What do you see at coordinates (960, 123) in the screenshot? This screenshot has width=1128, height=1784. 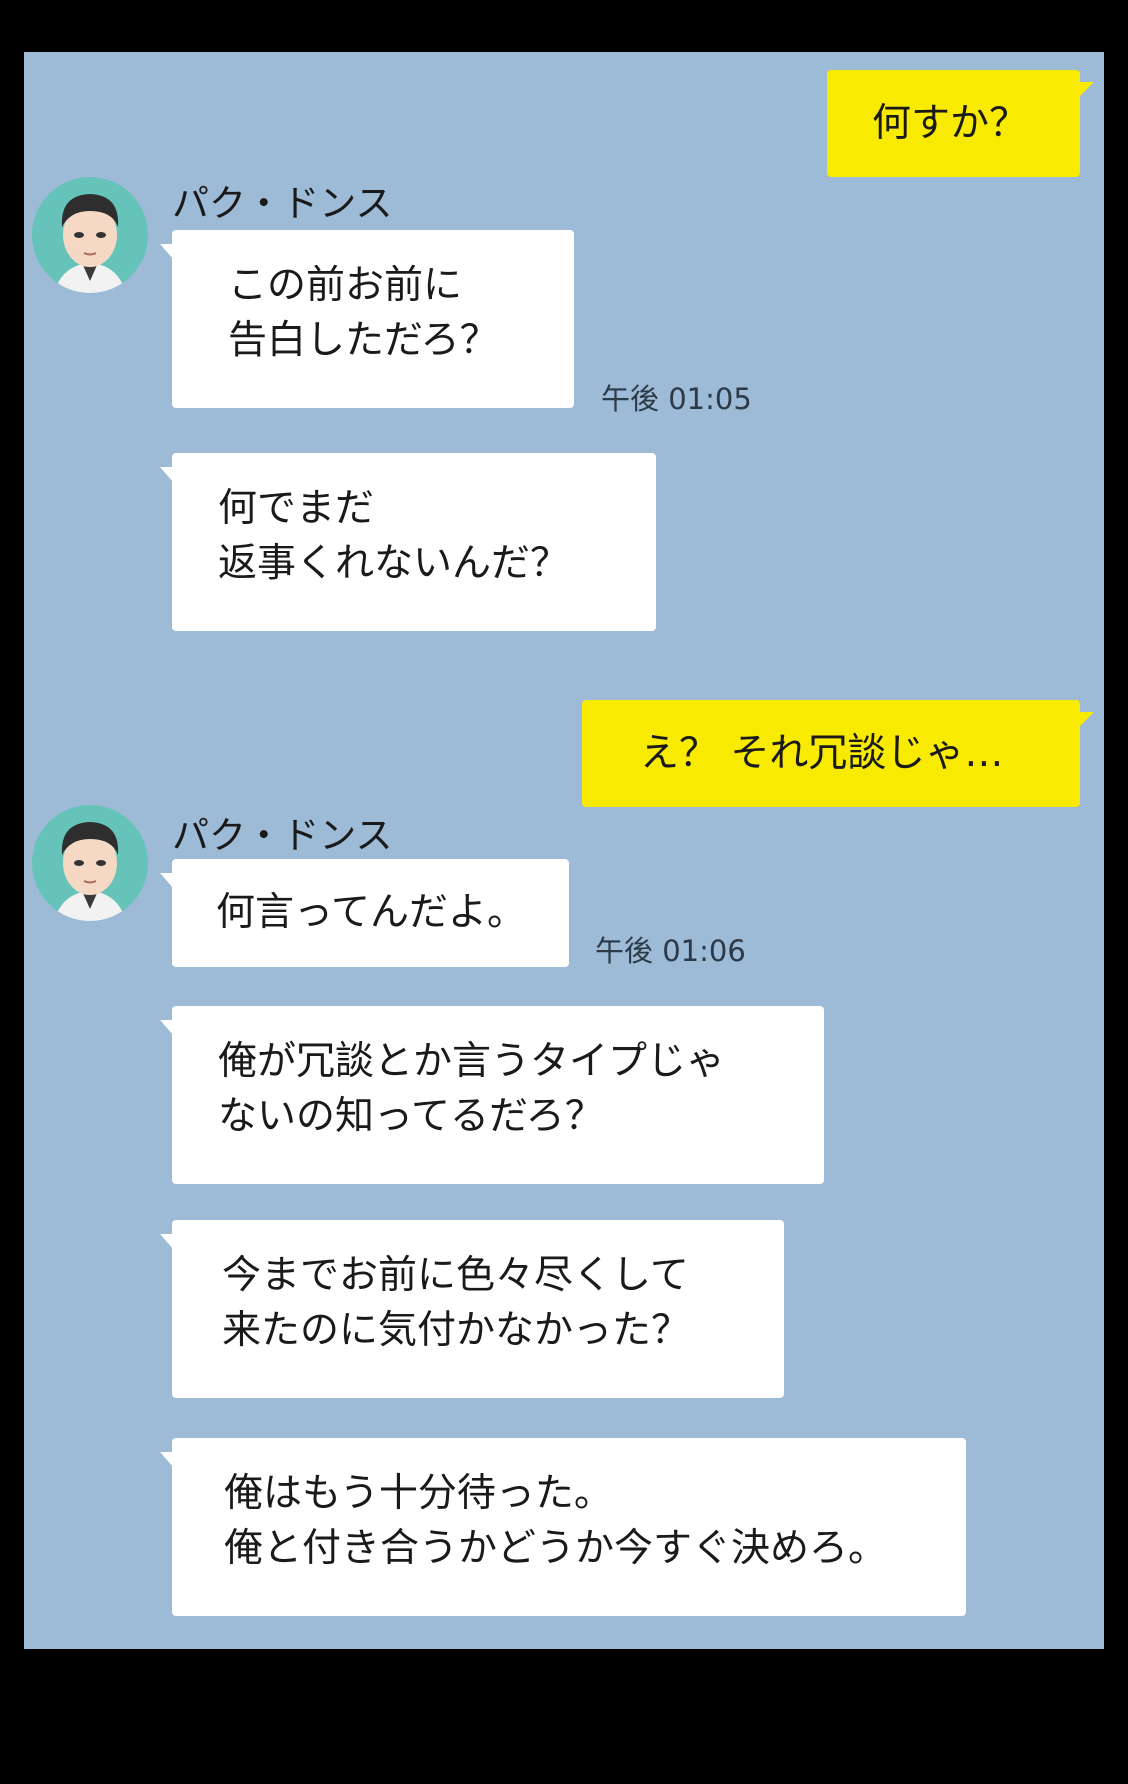 I see `message-outgoing: 何すか？` at bounding box center [960, 123].